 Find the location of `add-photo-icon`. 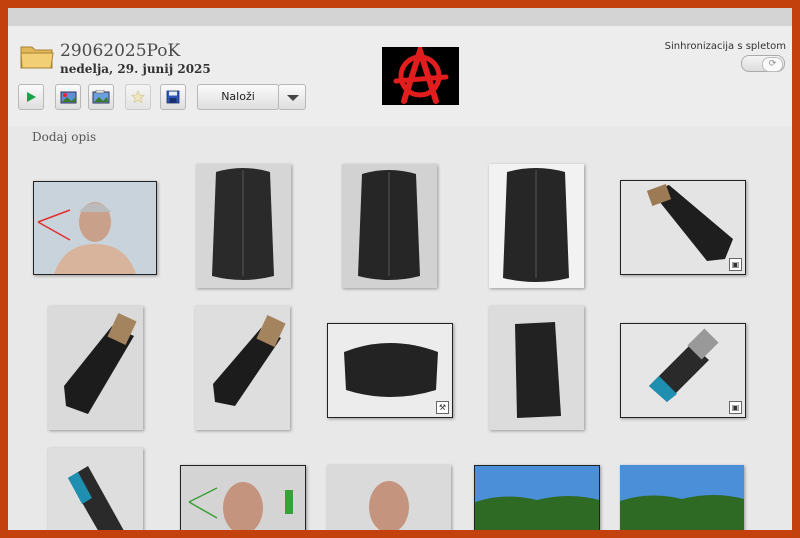

add-photo-icon is located at coordinates (68, 97).